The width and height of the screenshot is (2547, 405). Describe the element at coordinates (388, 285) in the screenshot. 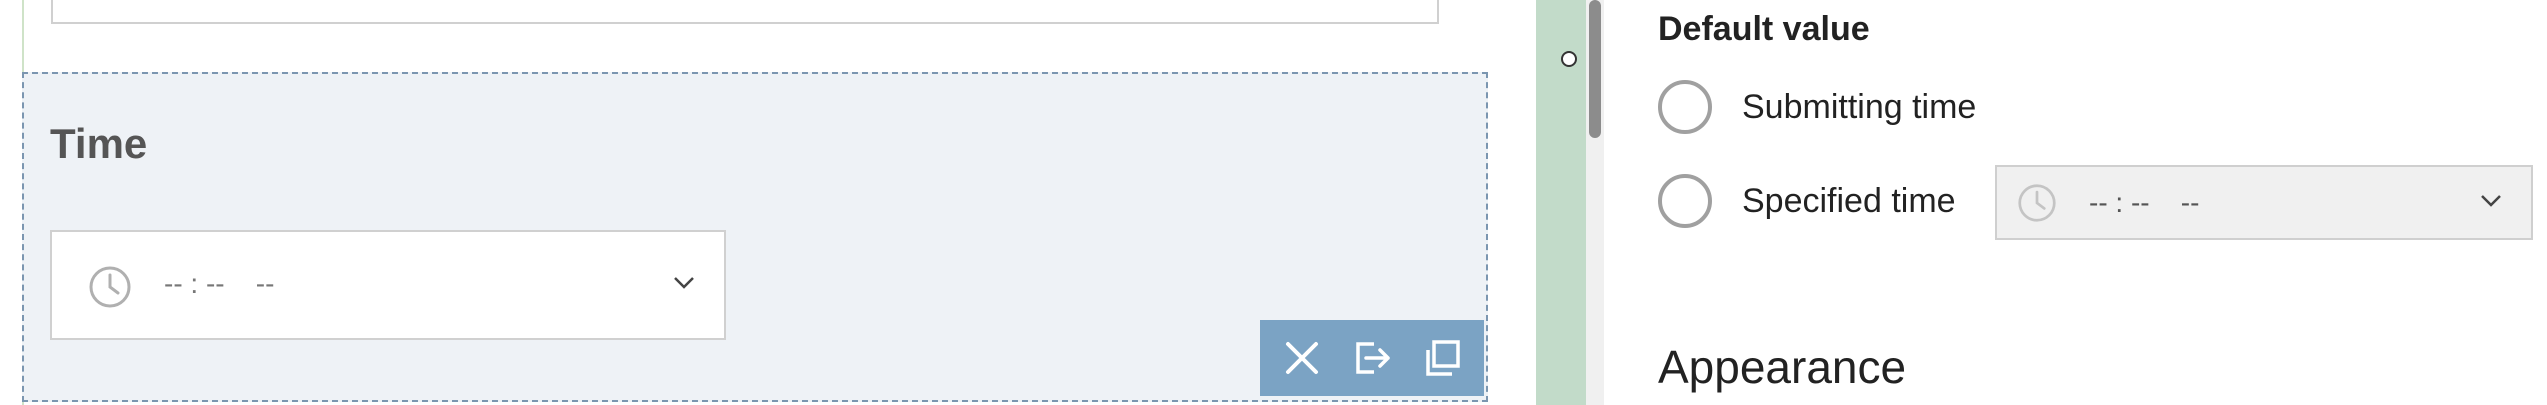

I see `time-input: -- : -- --` at that location.